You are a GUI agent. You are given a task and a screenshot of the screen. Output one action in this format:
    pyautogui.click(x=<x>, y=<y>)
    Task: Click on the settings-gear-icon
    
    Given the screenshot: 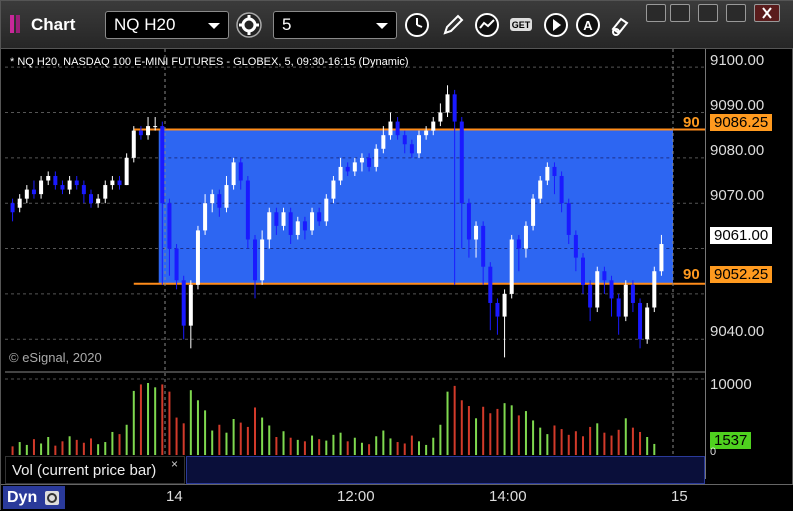 What is the action you would take?
    pyautogui.click(x=249, y=25)
    